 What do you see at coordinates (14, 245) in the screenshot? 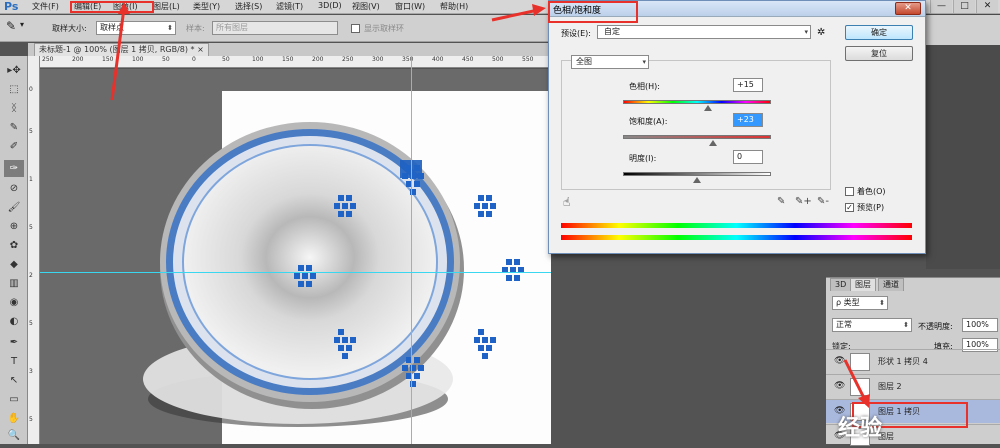
I see `history-brush-tool-icon: ✿` at bounding box center [14, 245].